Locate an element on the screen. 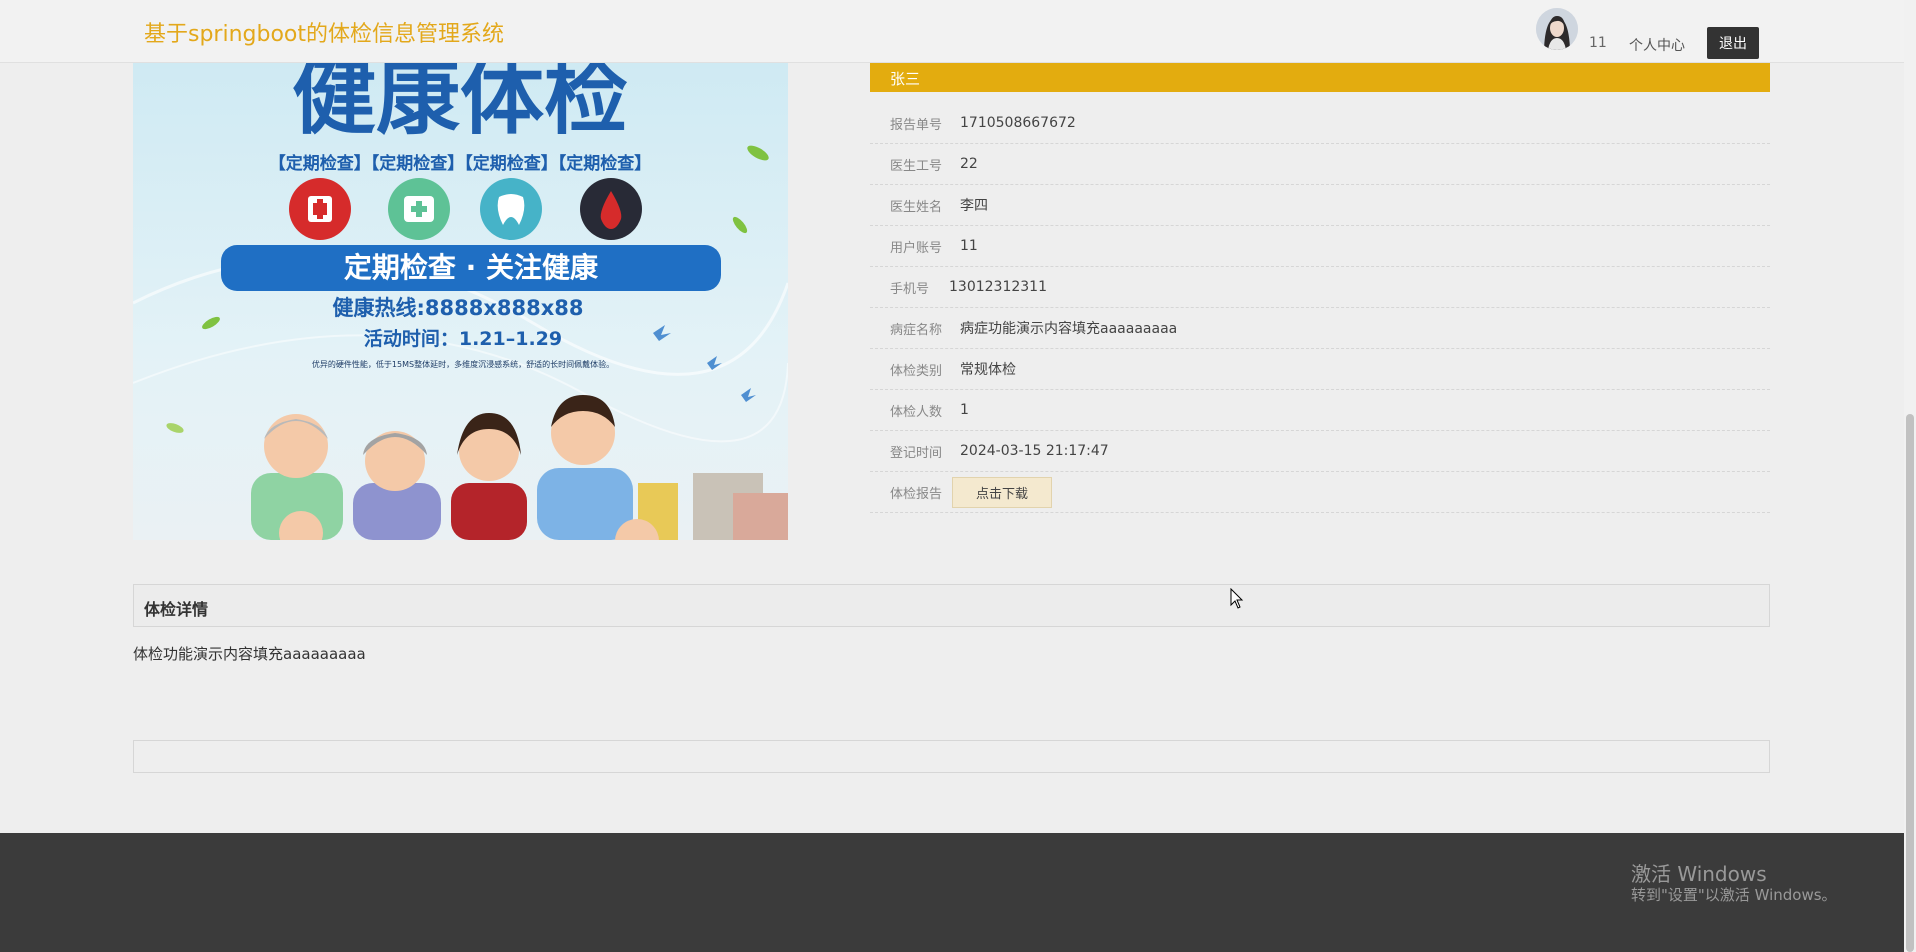  poster-headline: 健康体检 is located at coordinates (460, 104).